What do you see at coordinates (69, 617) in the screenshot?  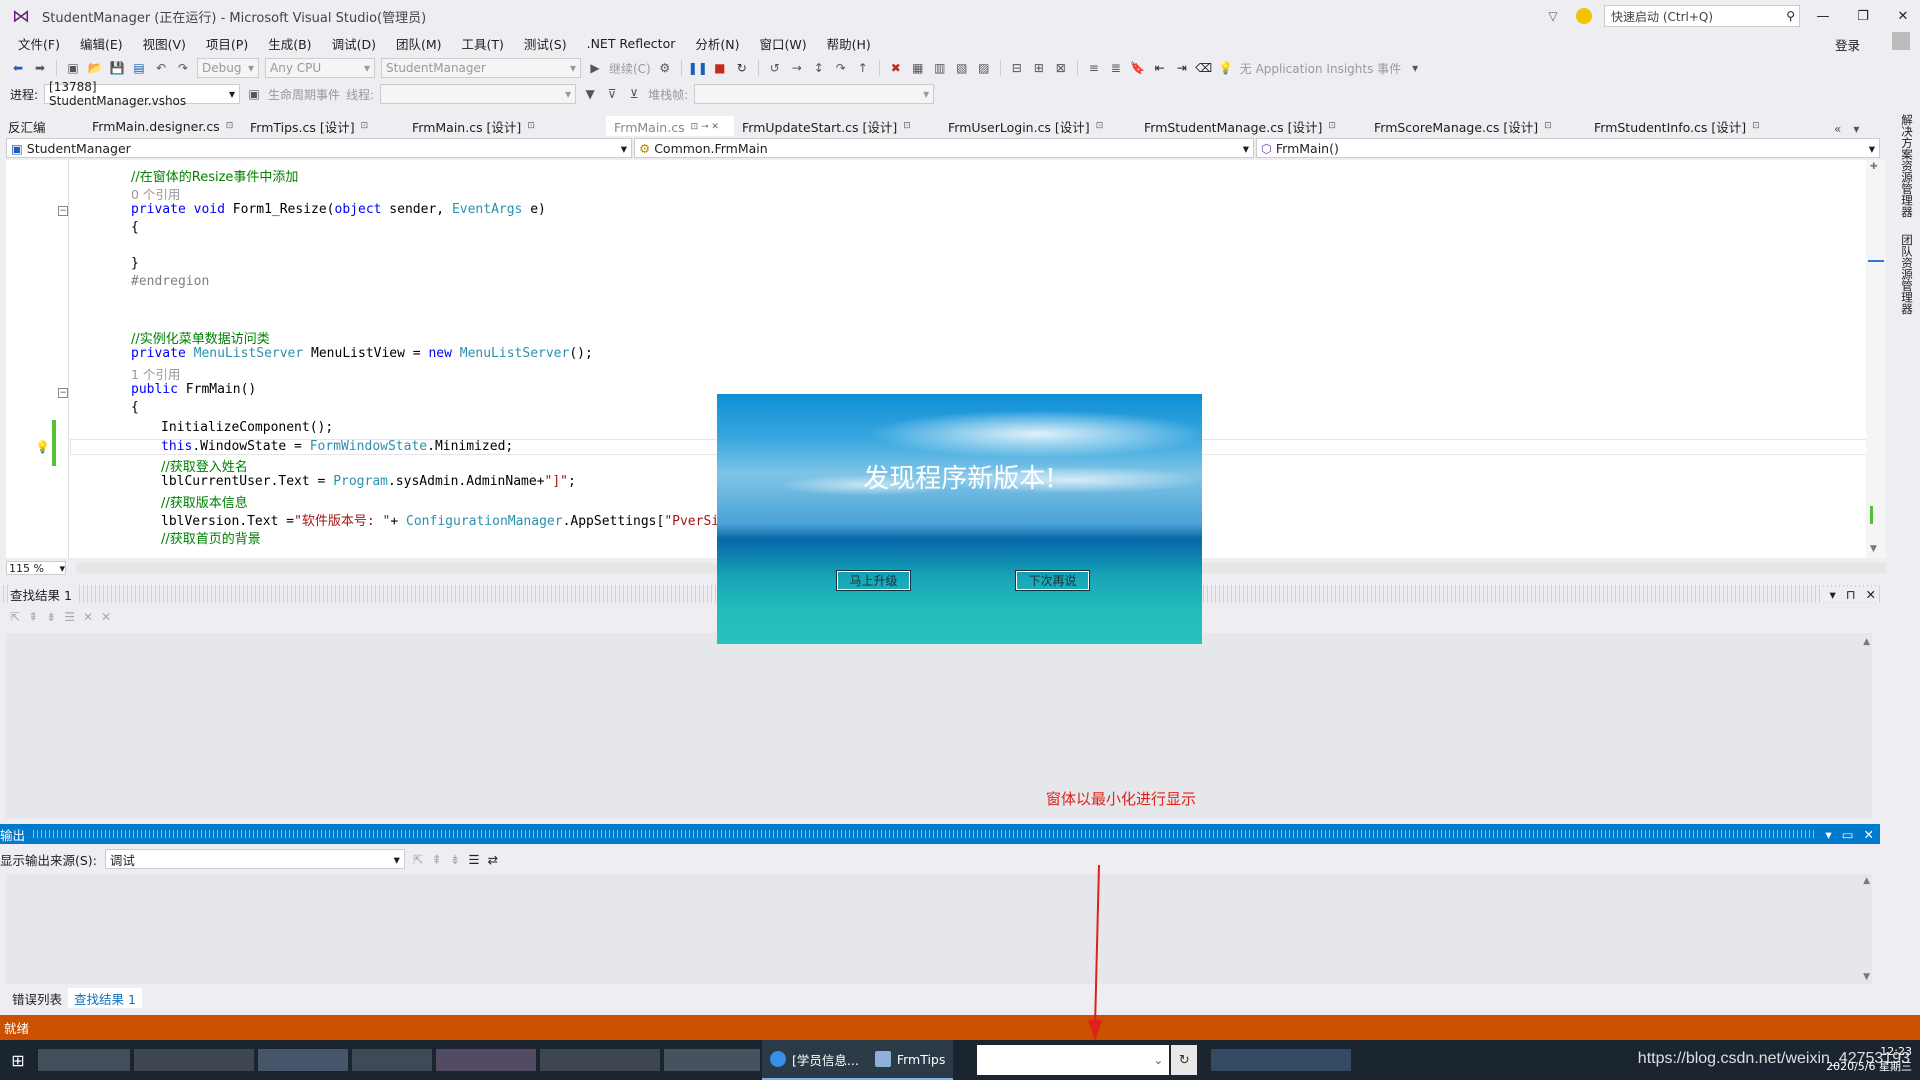 I see `clear-icon: ☰` at bounding box center [69, 617].